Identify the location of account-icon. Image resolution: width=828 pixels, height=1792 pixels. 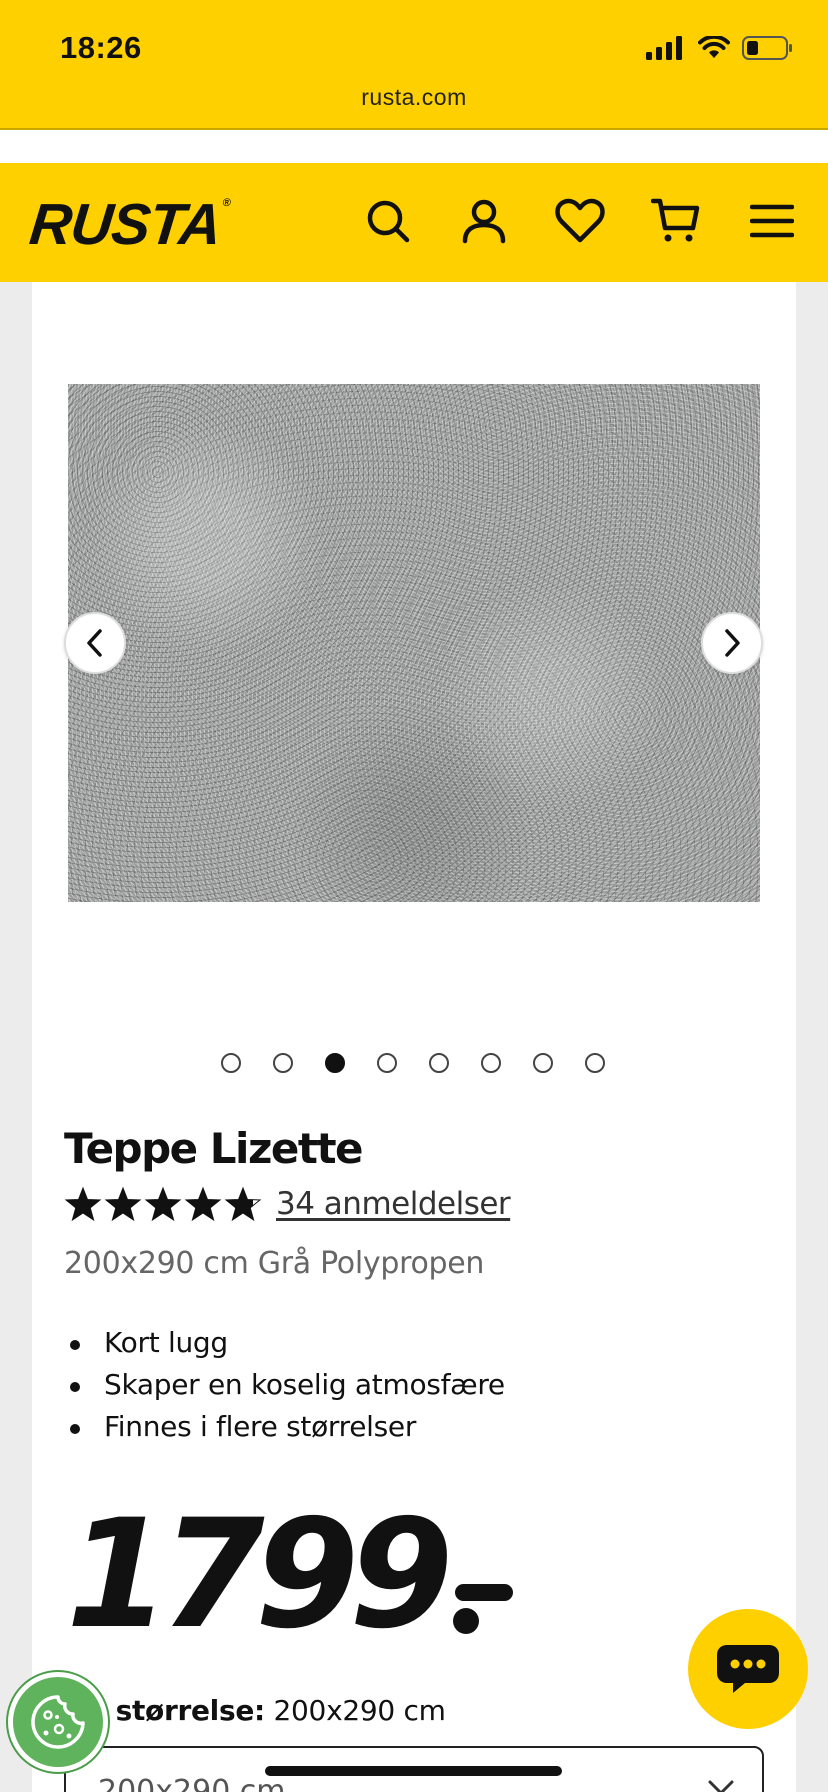
(484, 221).